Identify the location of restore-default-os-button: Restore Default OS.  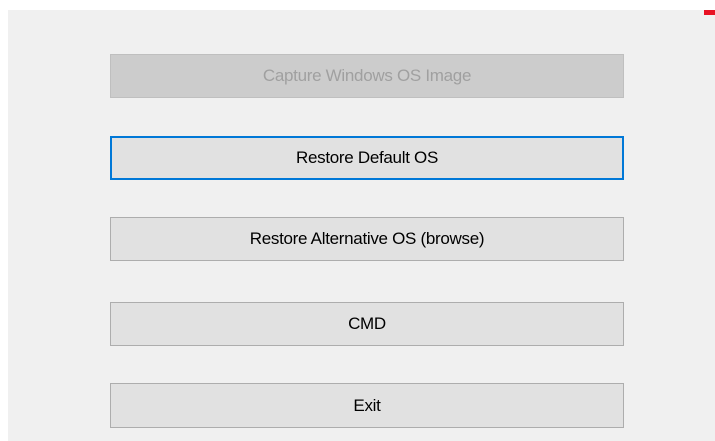
(367, 158).